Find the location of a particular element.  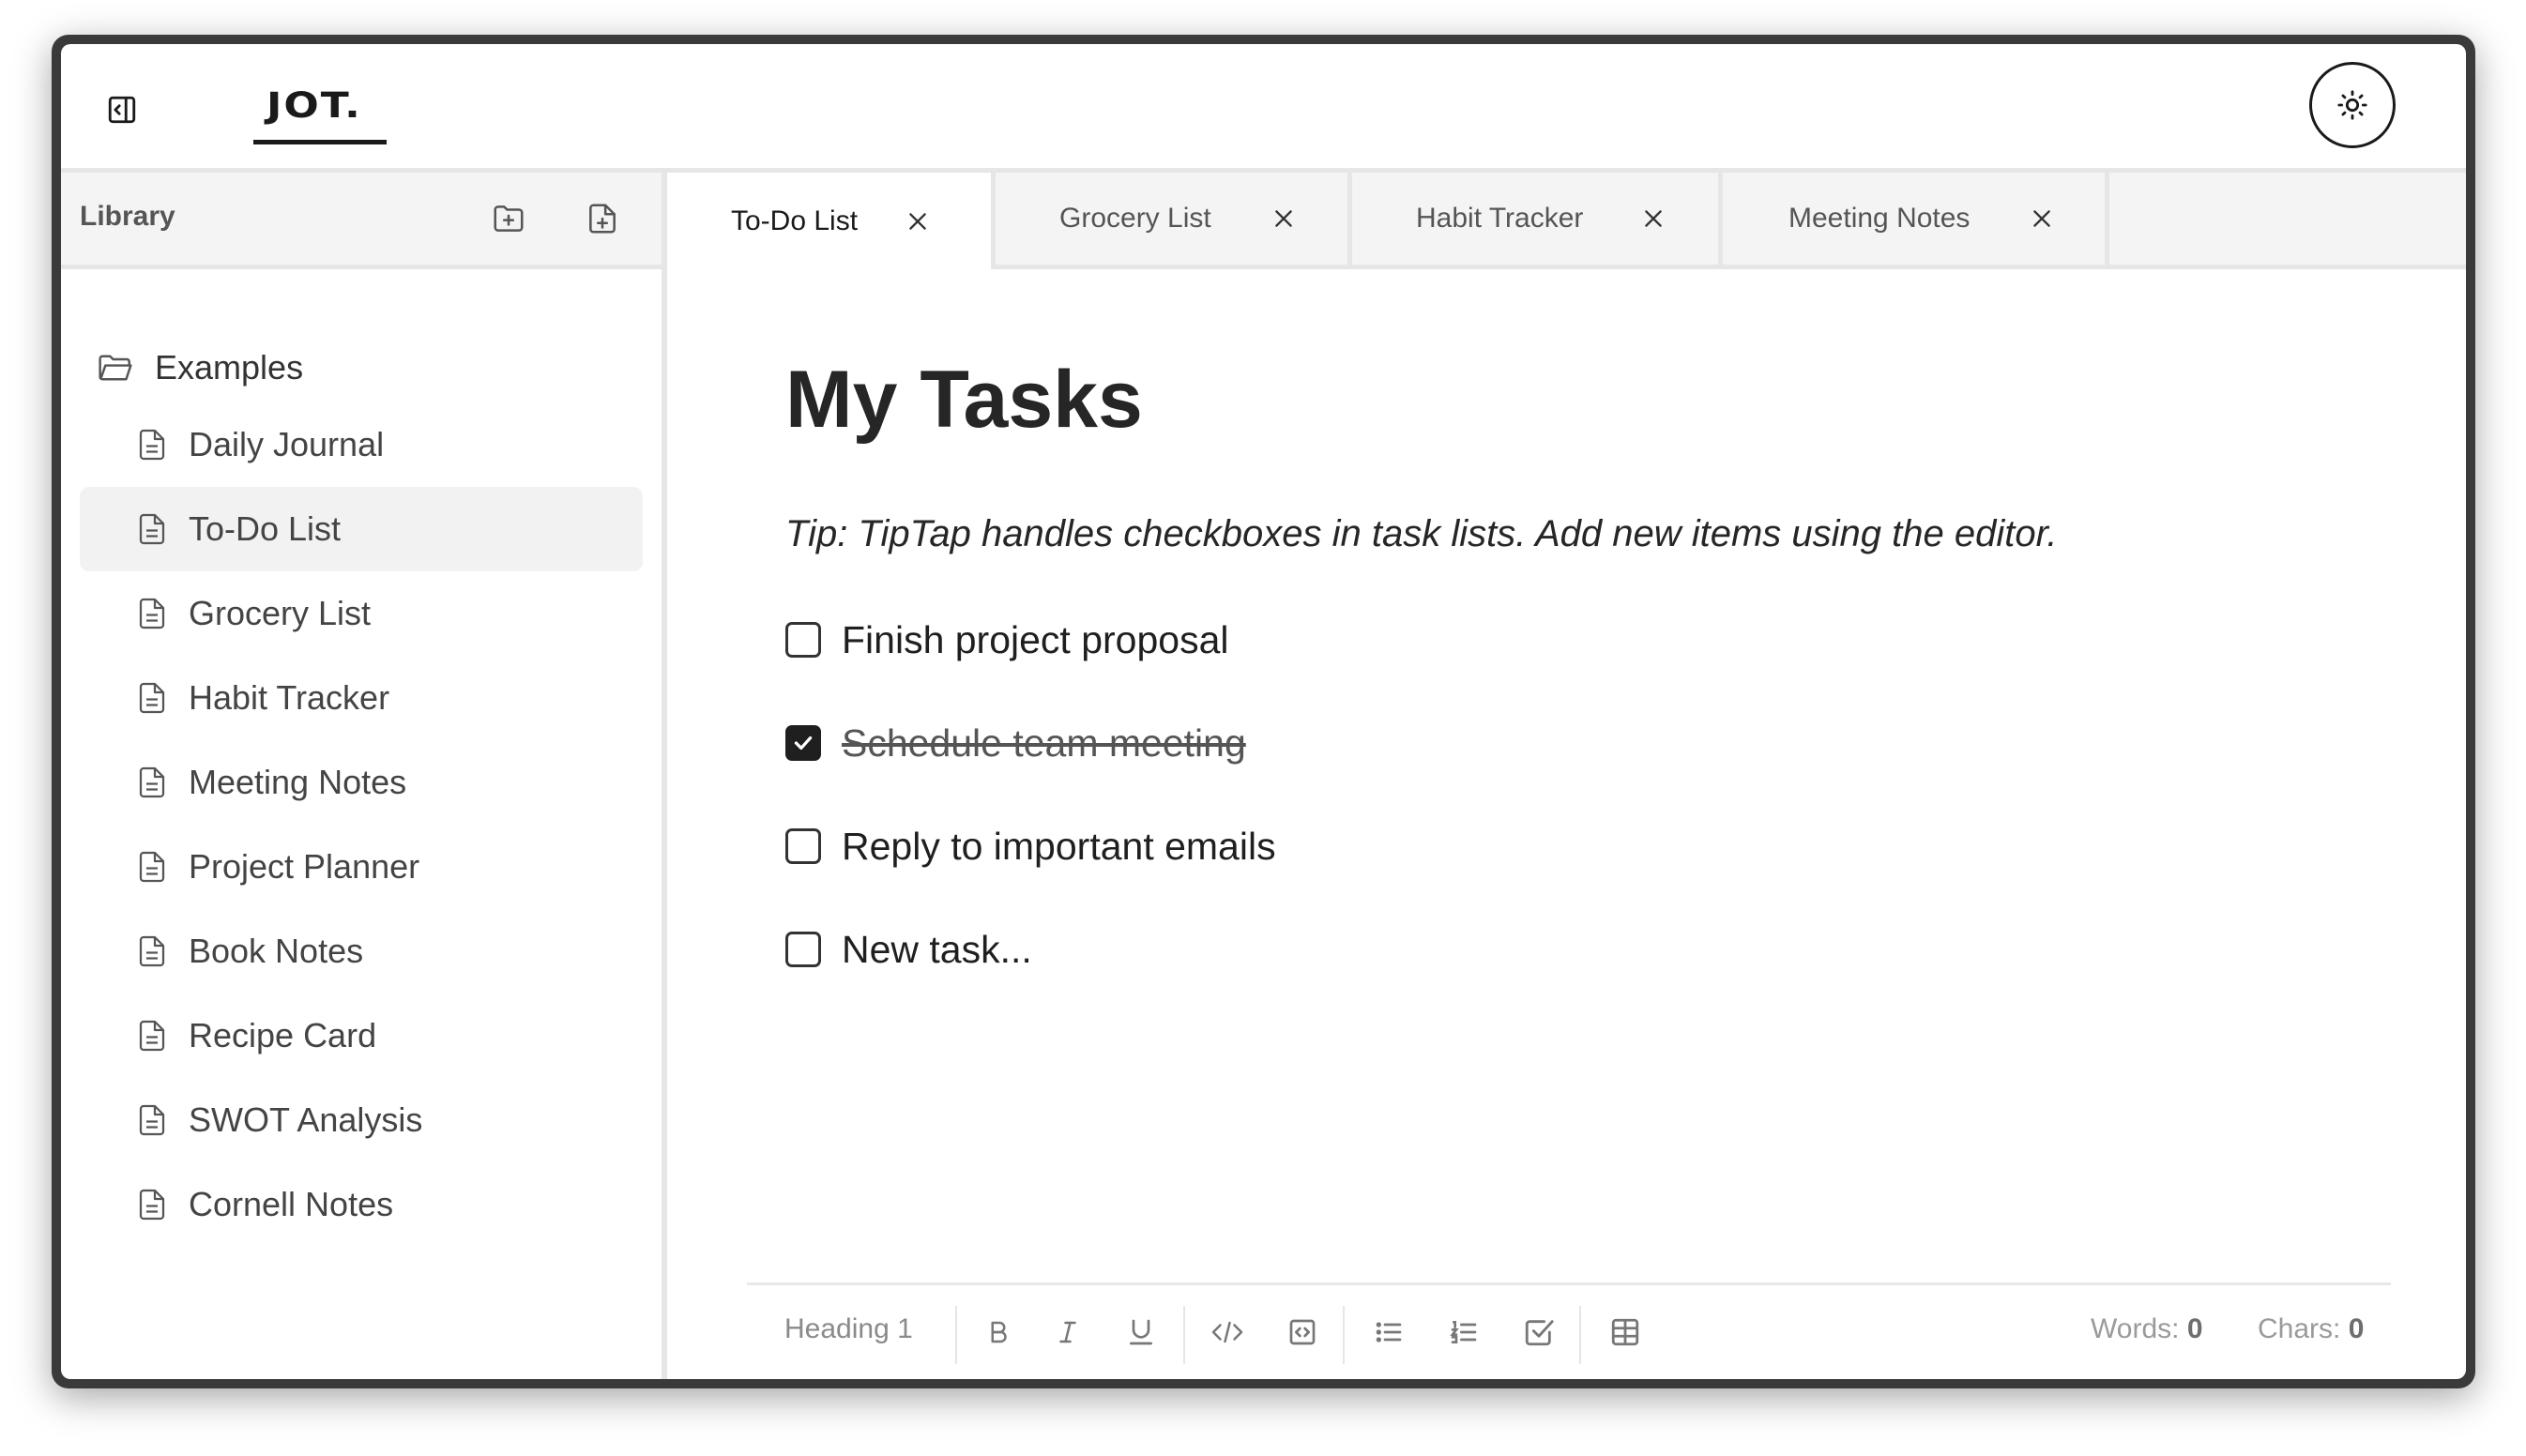

file-item-project-planner: Project Planner is located at coordinates (361, 867).